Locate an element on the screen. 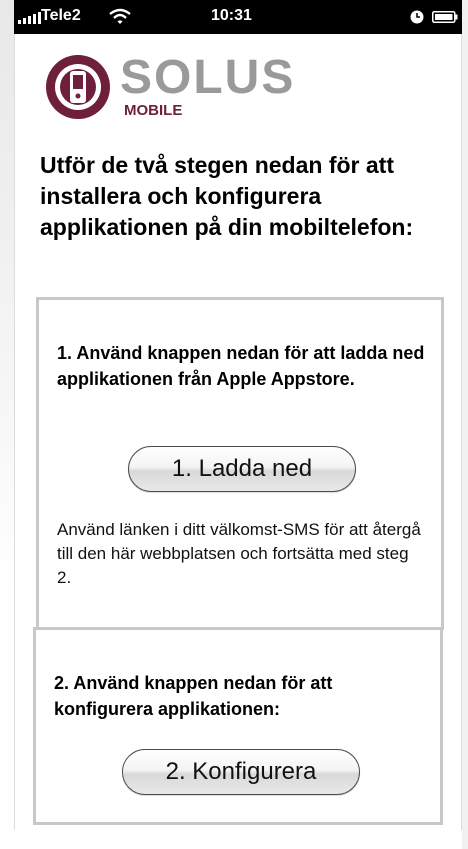 This screenshot has height=849, width=468. logo-wordmark: SOLUS is located at coordinates (208, 77).